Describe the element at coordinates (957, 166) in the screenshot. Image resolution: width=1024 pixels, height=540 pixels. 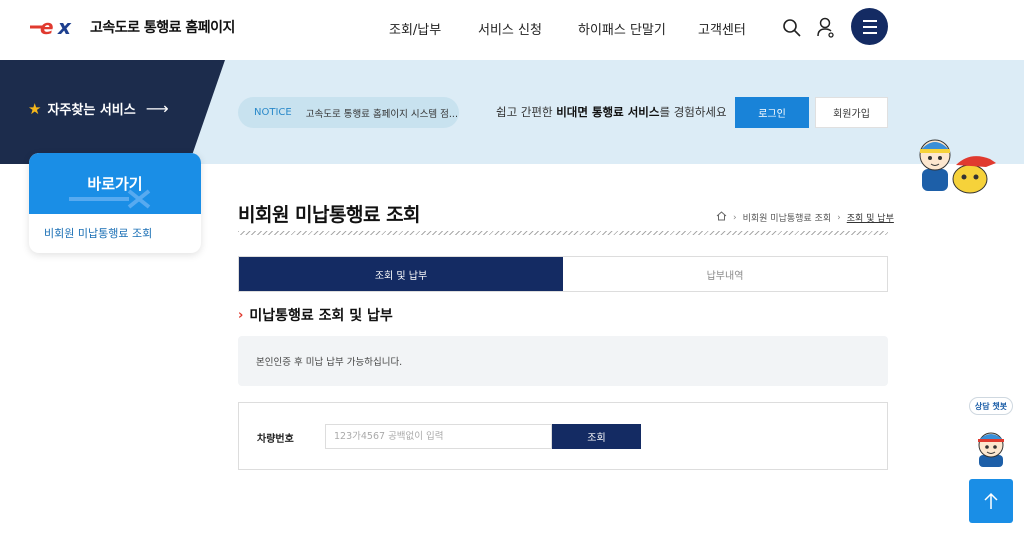
I see `mascot-illustration` at that location.